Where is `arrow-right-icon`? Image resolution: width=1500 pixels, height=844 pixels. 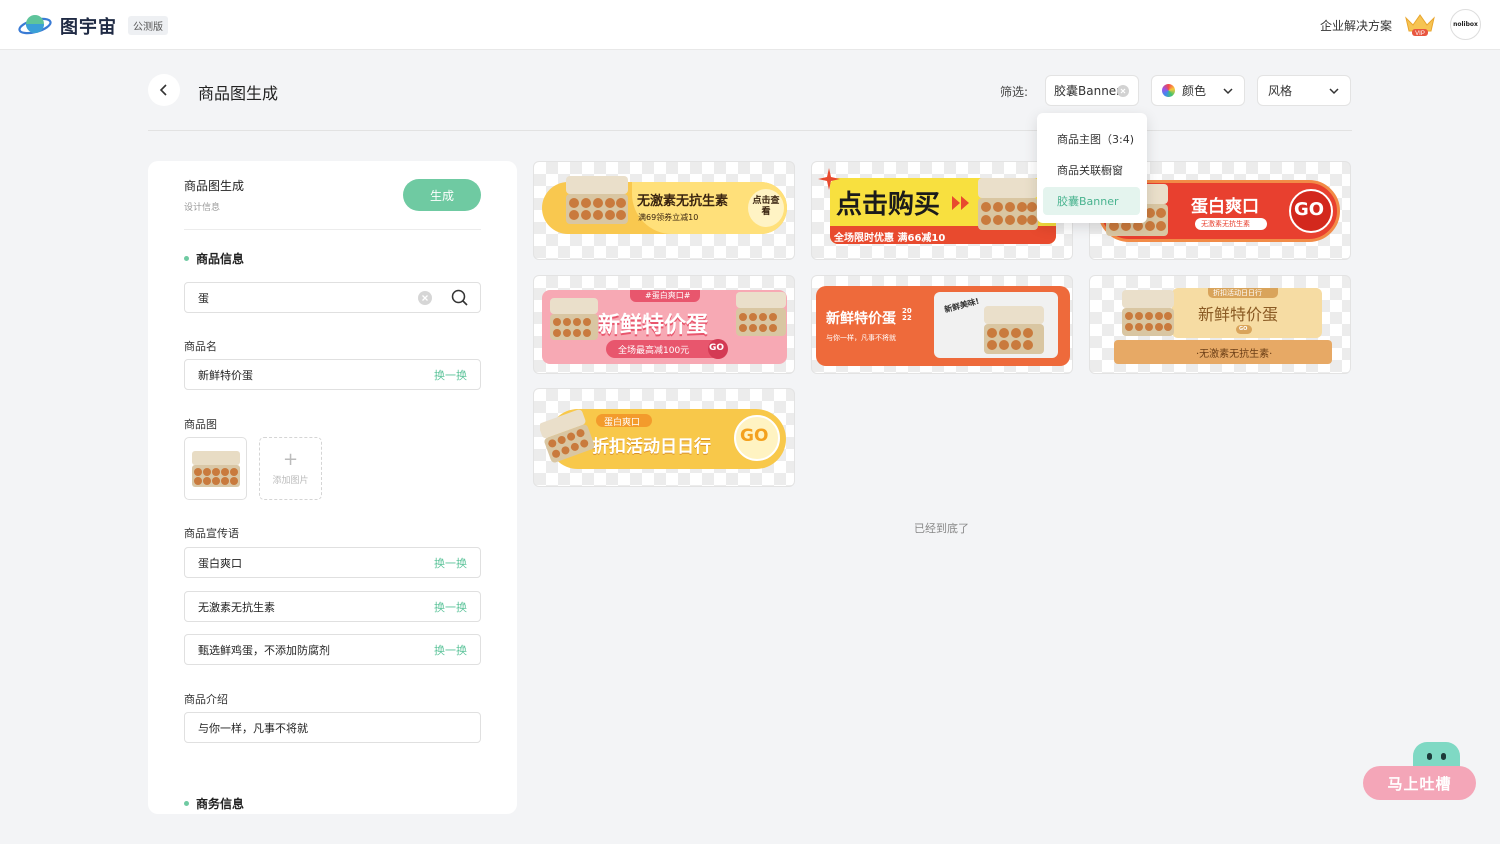
arrow-right-icon is located at coordinates (960, 203).